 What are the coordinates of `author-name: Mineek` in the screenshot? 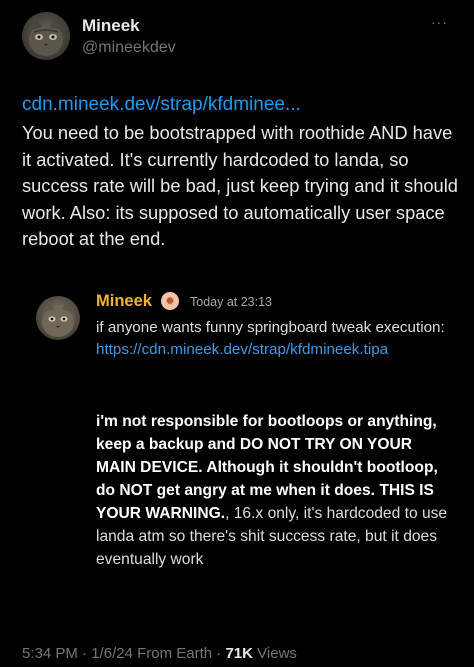 It's located at (111, 26).